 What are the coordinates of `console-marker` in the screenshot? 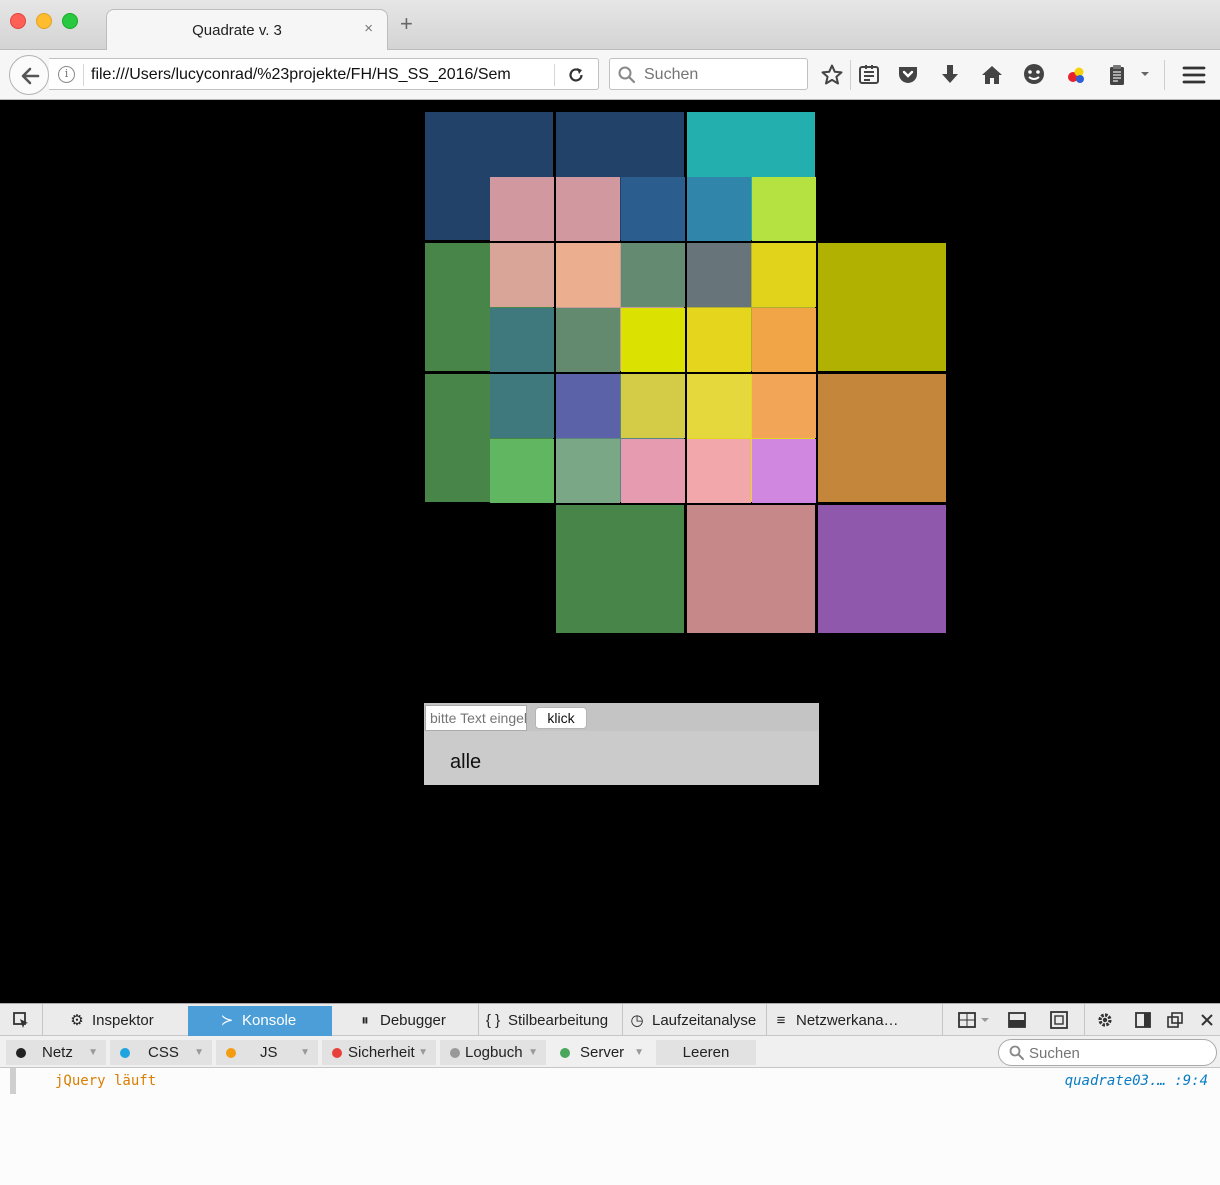 It's located at (13, 1081).